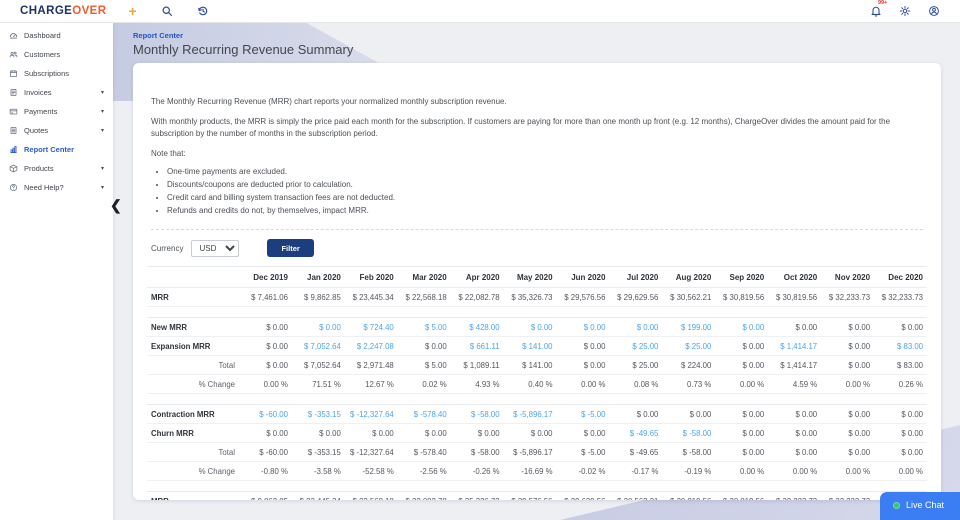 The width and height of the screenshot is (960, 520). Describe the element at coordinates (371, 471) in the screenshot. I see `cell-value: -52.58 %` at that location.